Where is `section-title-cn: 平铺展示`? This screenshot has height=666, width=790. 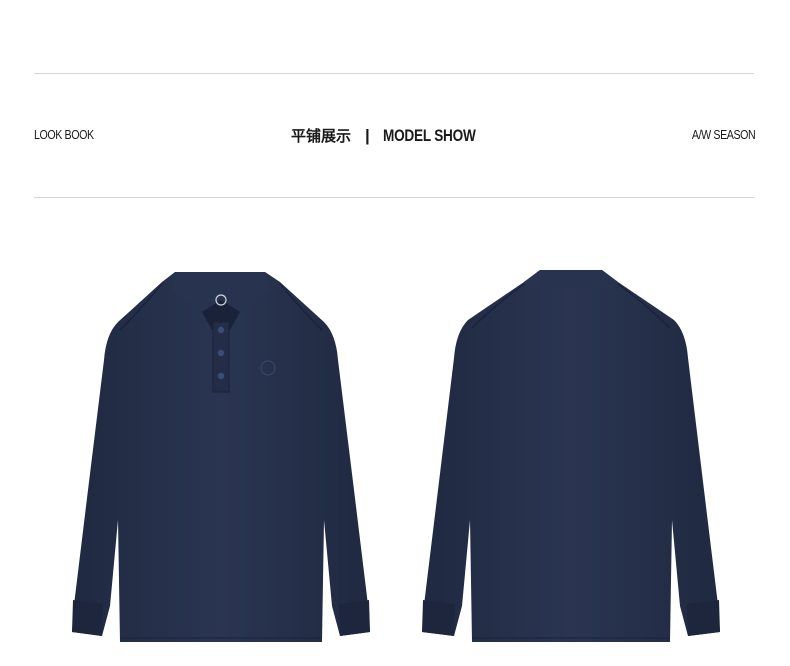
section-title-cn: 平铺展示 is located at coordinates (321, 136).